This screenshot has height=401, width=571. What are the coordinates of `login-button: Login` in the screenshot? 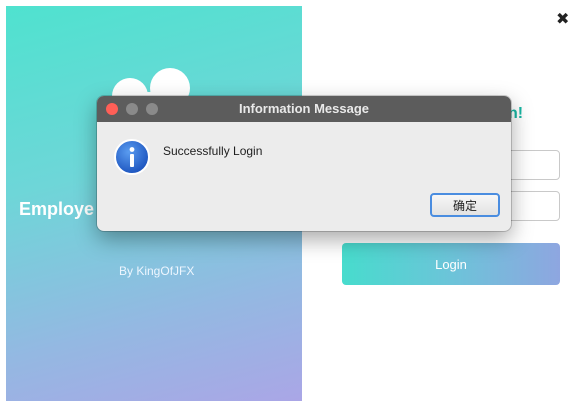 It's located at (451, 264).